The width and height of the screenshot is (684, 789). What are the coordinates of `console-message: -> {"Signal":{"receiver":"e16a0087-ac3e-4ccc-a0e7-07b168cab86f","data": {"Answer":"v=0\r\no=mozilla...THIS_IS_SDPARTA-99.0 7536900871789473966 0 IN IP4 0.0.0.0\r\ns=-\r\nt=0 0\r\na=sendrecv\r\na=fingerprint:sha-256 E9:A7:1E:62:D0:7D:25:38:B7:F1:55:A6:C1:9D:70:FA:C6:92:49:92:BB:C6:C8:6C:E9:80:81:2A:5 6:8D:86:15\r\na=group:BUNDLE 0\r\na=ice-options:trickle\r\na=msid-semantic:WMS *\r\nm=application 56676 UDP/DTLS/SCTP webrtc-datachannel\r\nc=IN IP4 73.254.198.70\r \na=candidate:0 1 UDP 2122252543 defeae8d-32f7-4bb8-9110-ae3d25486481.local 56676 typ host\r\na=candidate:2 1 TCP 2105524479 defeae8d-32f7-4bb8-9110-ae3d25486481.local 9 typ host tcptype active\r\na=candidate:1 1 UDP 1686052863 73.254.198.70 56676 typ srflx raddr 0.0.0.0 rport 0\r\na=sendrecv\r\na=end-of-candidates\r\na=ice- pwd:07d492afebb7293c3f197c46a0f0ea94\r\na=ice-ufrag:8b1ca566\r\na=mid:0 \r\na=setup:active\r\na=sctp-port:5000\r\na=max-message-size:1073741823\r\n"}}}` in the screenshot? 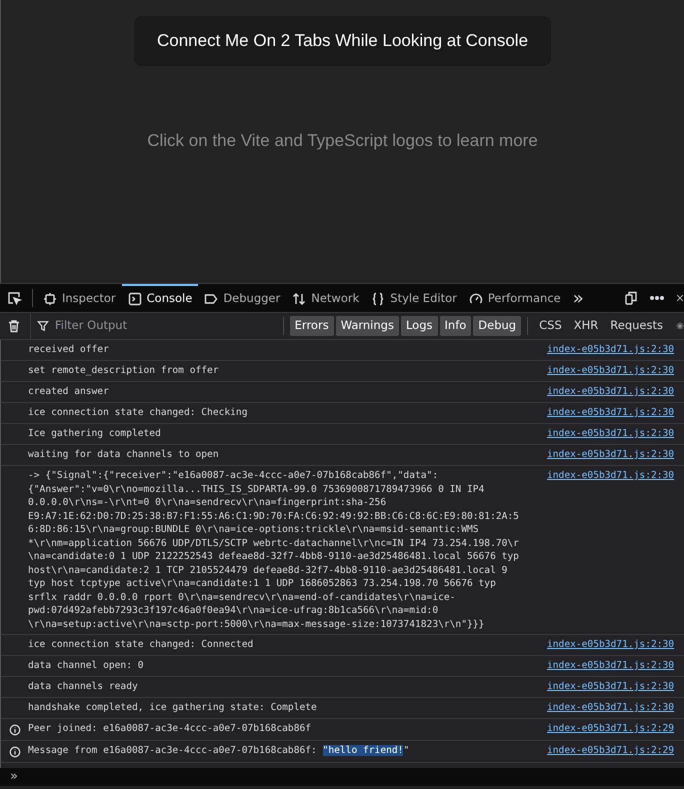 It's located at (274, 550).